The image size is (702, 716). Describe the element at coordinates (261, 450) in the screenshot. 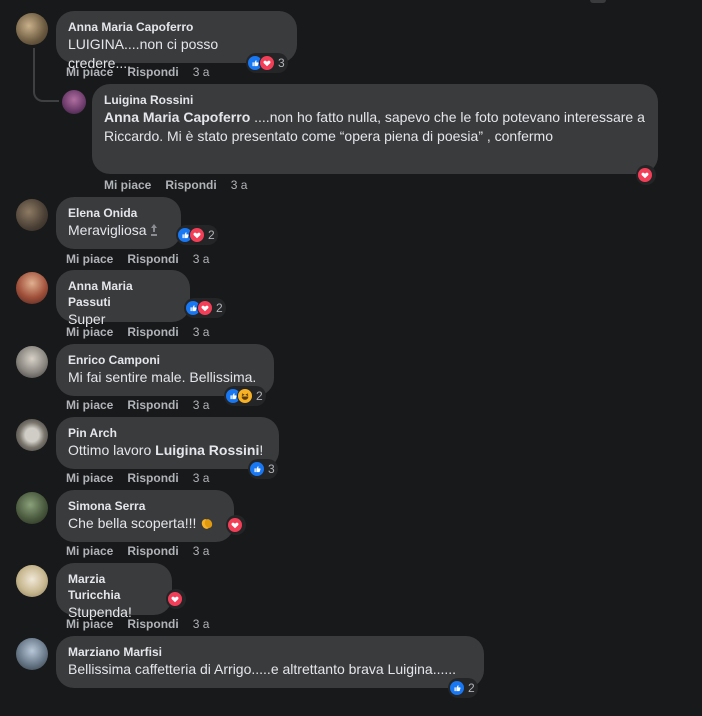

I see `comment-body-end: !` at that location.